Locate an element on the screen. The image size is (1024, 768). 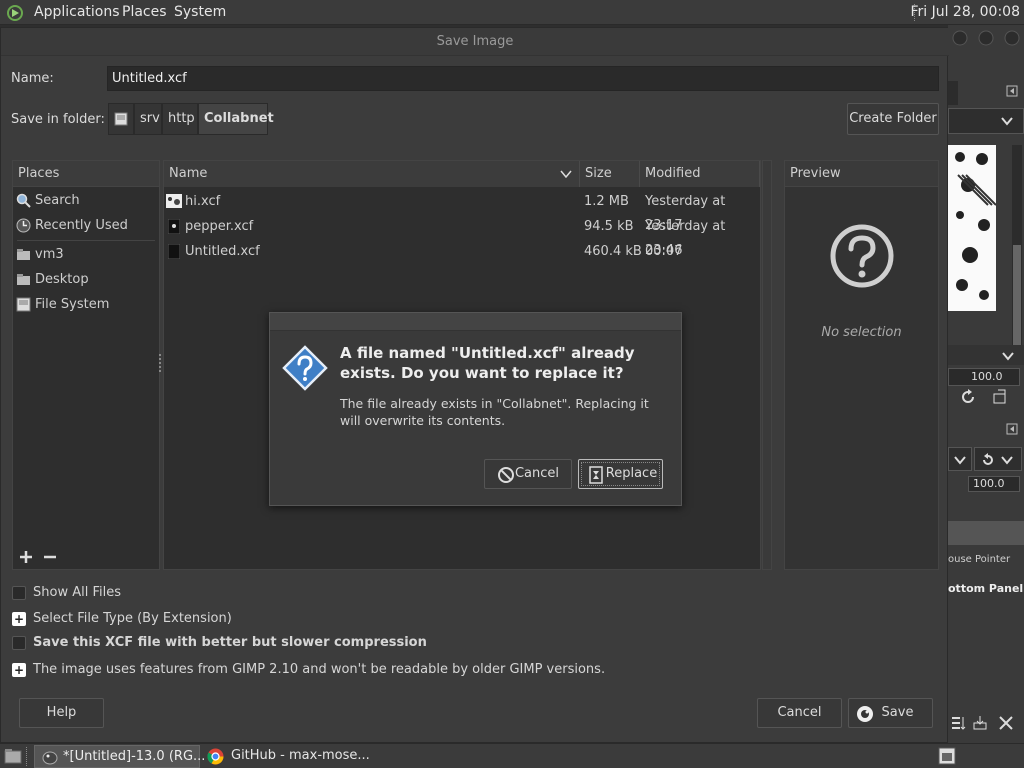
place-label: Search is located at coordinates (57, 200).